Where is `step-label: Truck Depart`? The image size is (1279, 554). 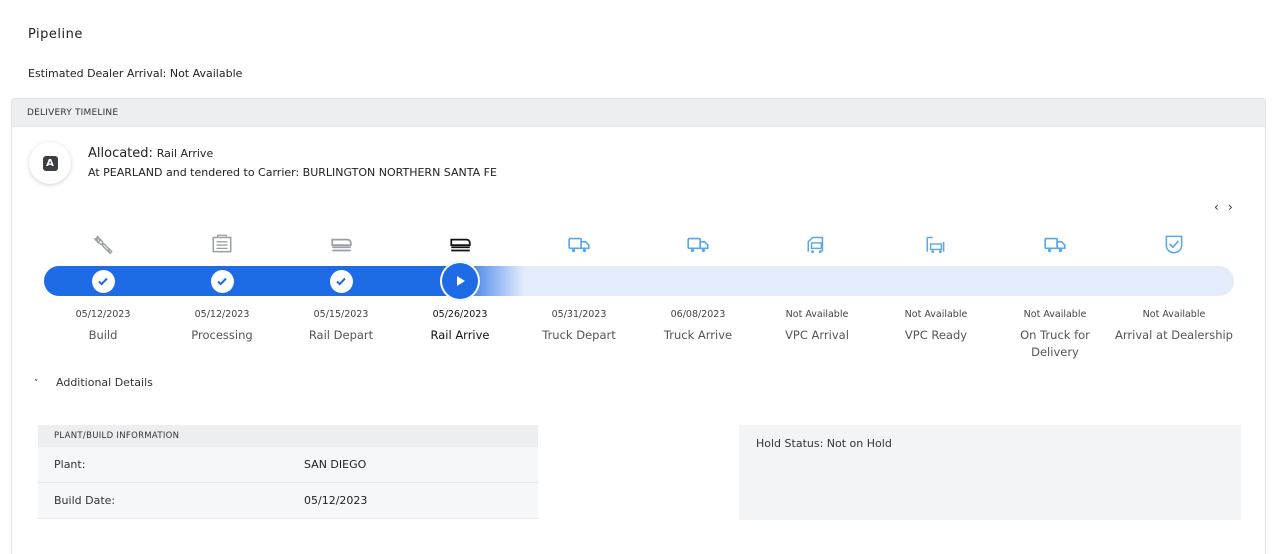
step-label: Truck Depart is located at coordinates (579, 335).